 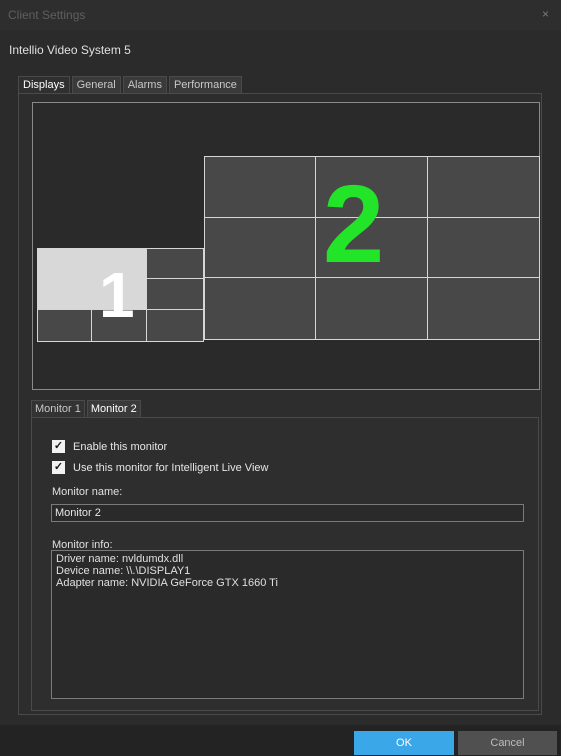 I want to click on enable-monitor-checkbox: ✓, so click(x=58, y=446).